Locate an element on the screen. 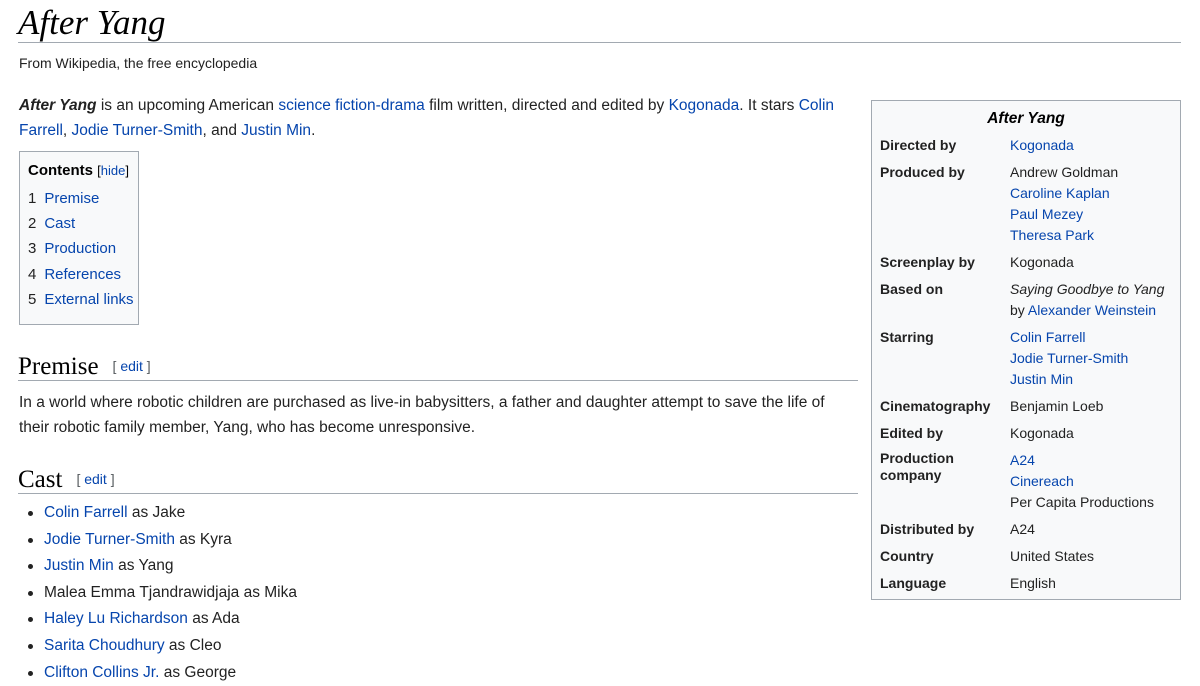 This screenshot has height=686, width=1200. infobox-label: Starring is located at coordinates (907, 337).